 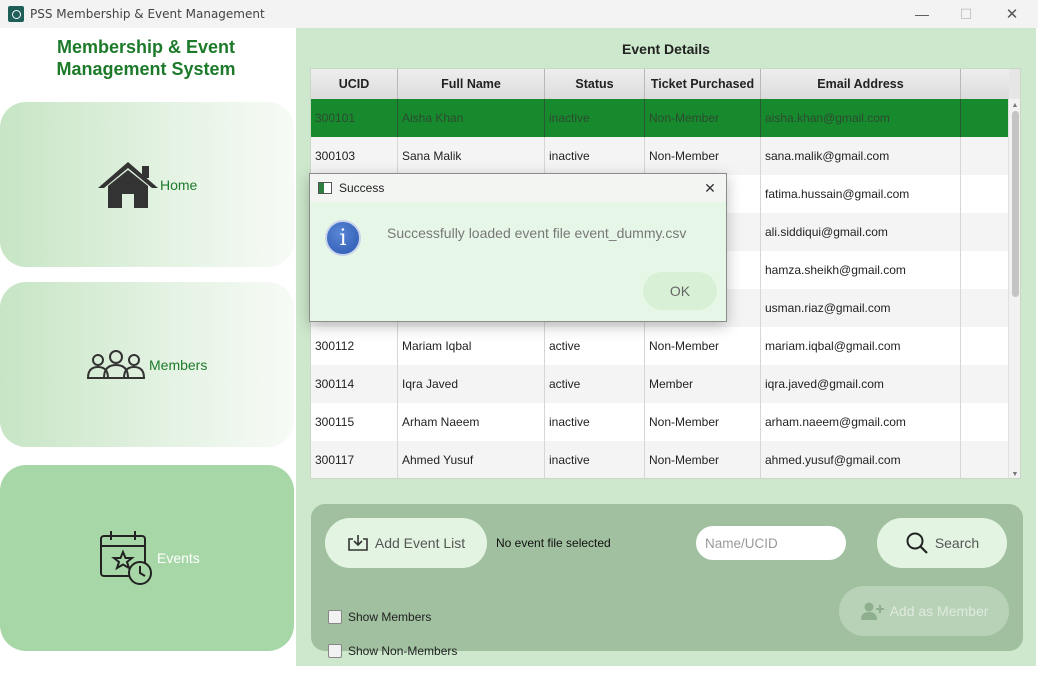 What do you see at coordinates (354, 156) in the screenshot?
I see `table-cell: 300103` at bounding box center [354, 156].